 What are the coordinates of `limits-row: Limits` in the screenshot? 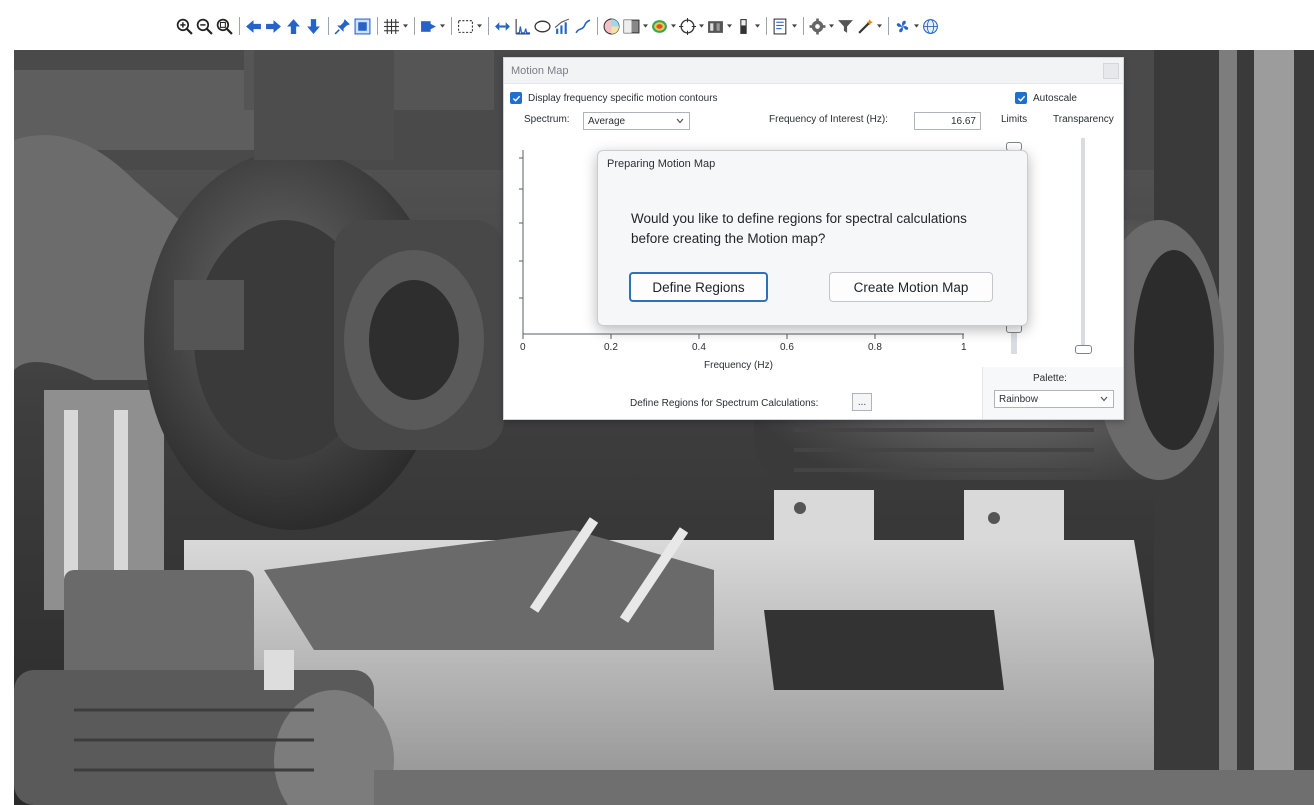 It's located at (1014, 119).